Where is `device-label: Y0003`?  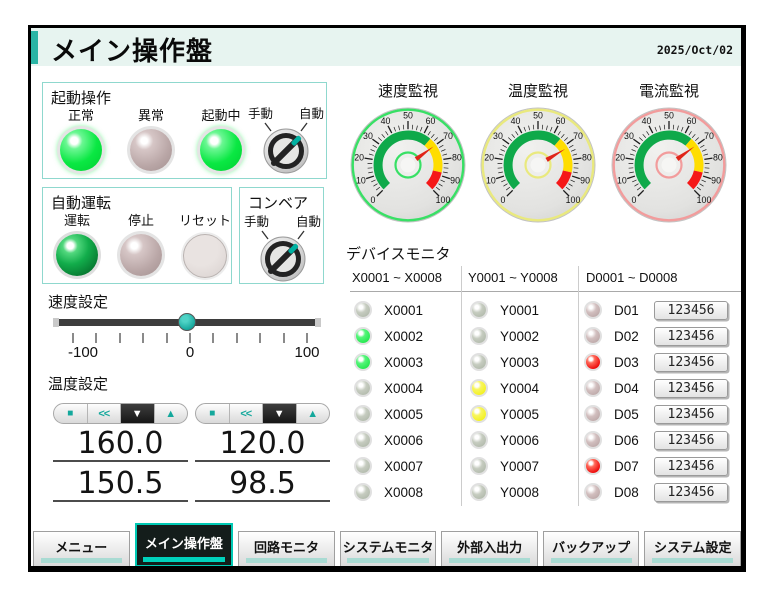 device-label: Y0003 is located at coordinates (520, 362).